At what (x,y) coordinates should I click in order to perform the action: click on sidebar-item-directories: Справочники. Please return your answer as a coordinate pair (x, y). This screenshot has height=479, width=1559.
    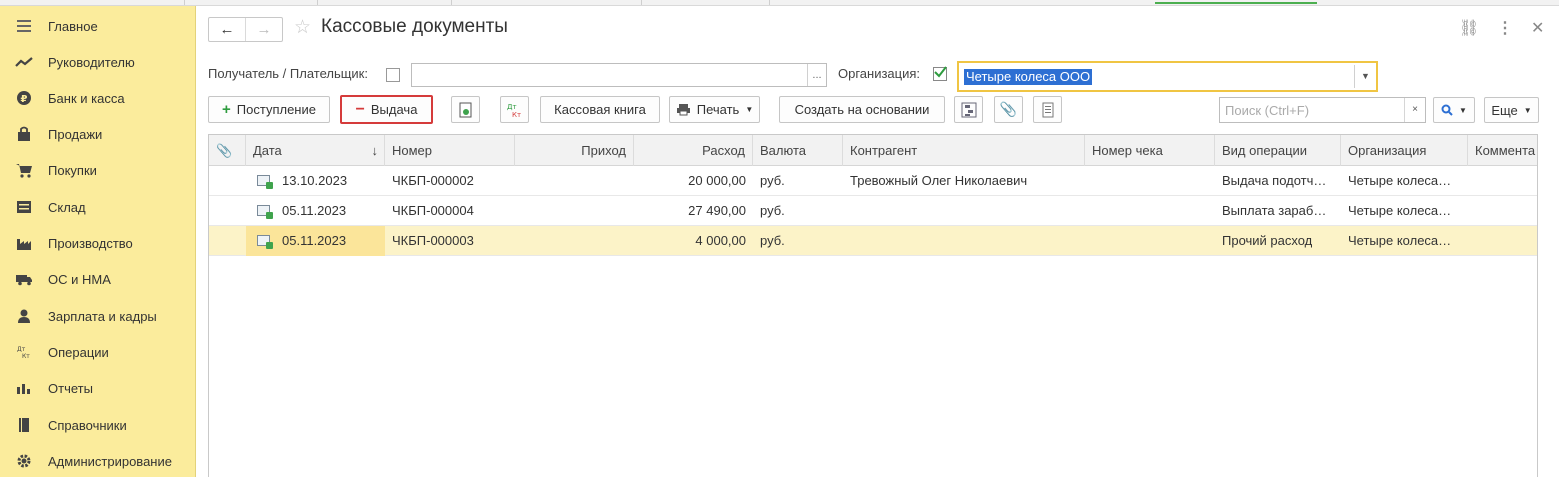
    Looking at the image, I should click on (98, 425).